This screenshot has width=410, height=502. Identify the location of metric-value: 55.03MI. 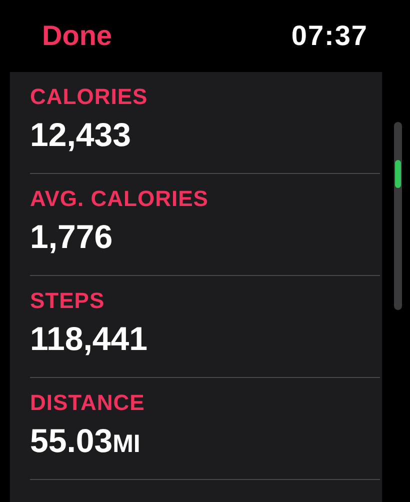
(85, 441).